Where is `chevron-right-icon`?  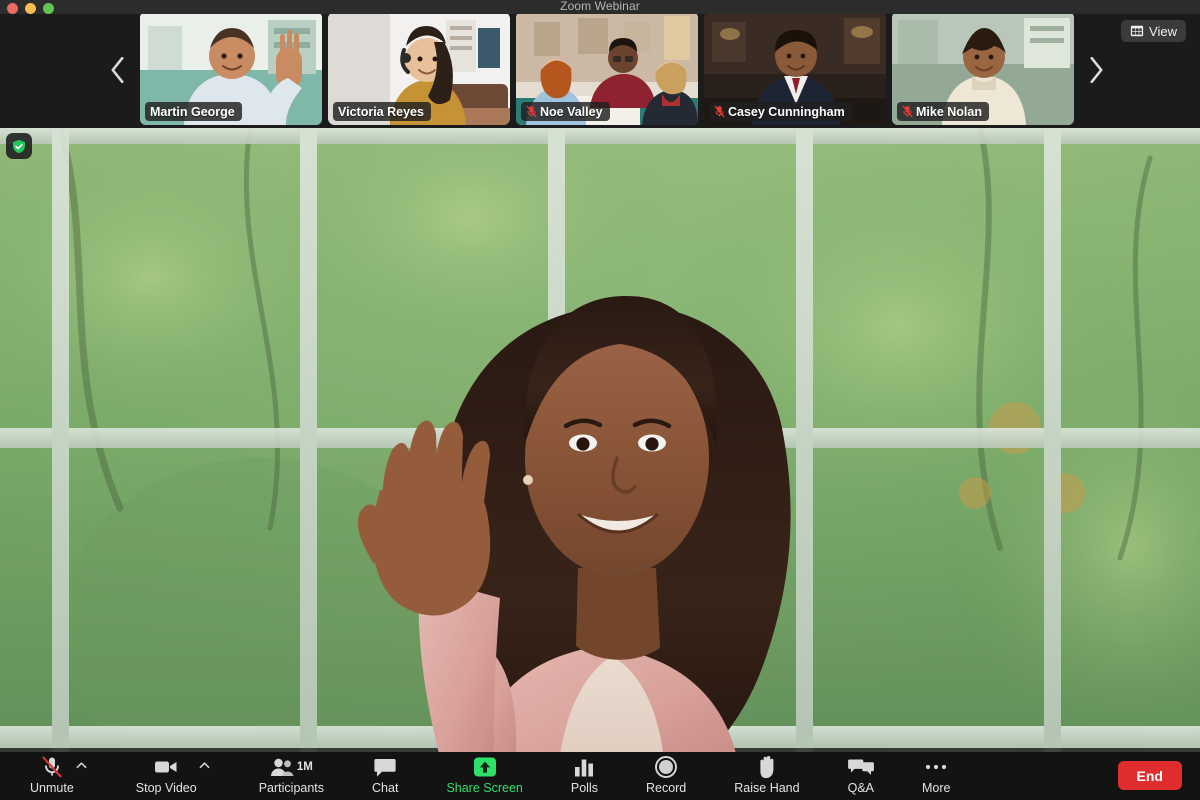 chevron-right-icon is located at coordinates (1096, 70).